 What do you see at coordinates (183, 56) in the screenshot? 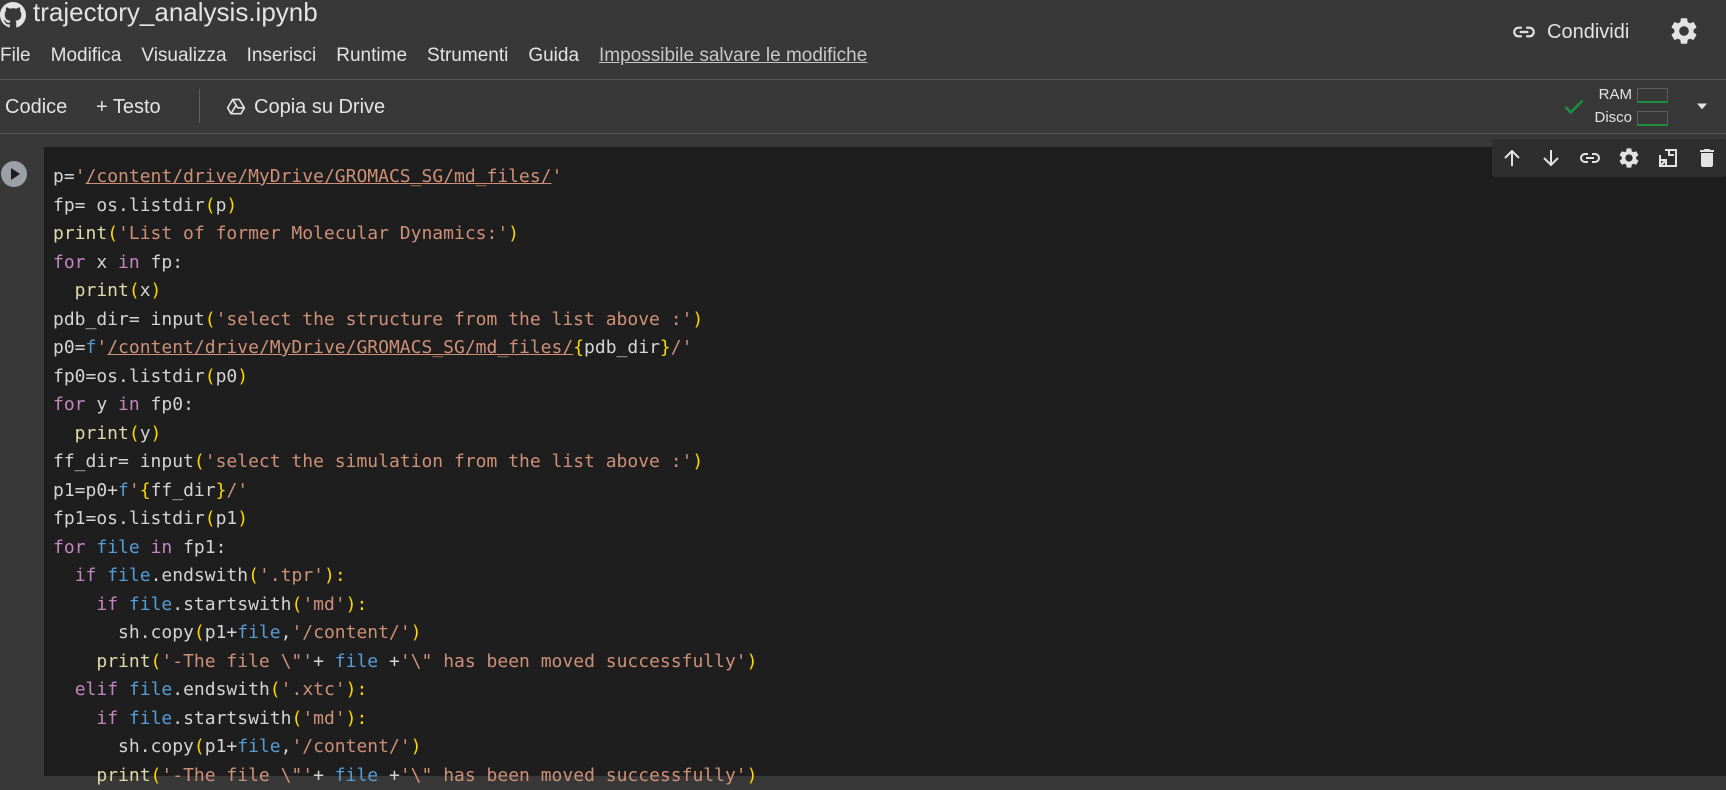
I see `menu-view: Visualizza` at bounding box center [183, 56].